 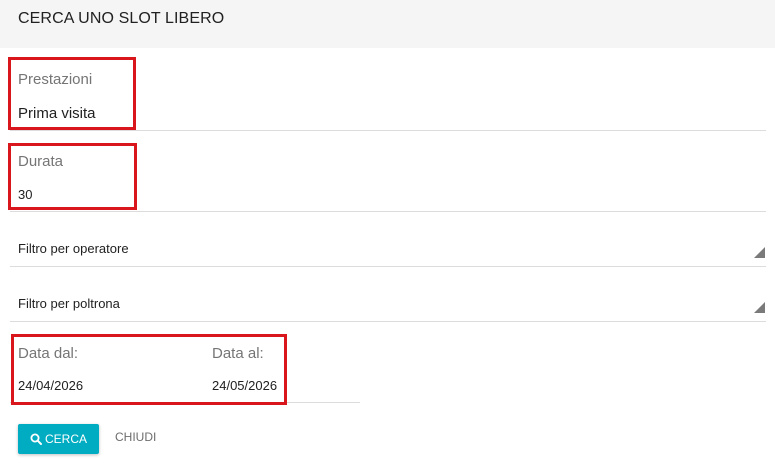 I want to click on search-button: CERCA, so click(x=58, y=439).